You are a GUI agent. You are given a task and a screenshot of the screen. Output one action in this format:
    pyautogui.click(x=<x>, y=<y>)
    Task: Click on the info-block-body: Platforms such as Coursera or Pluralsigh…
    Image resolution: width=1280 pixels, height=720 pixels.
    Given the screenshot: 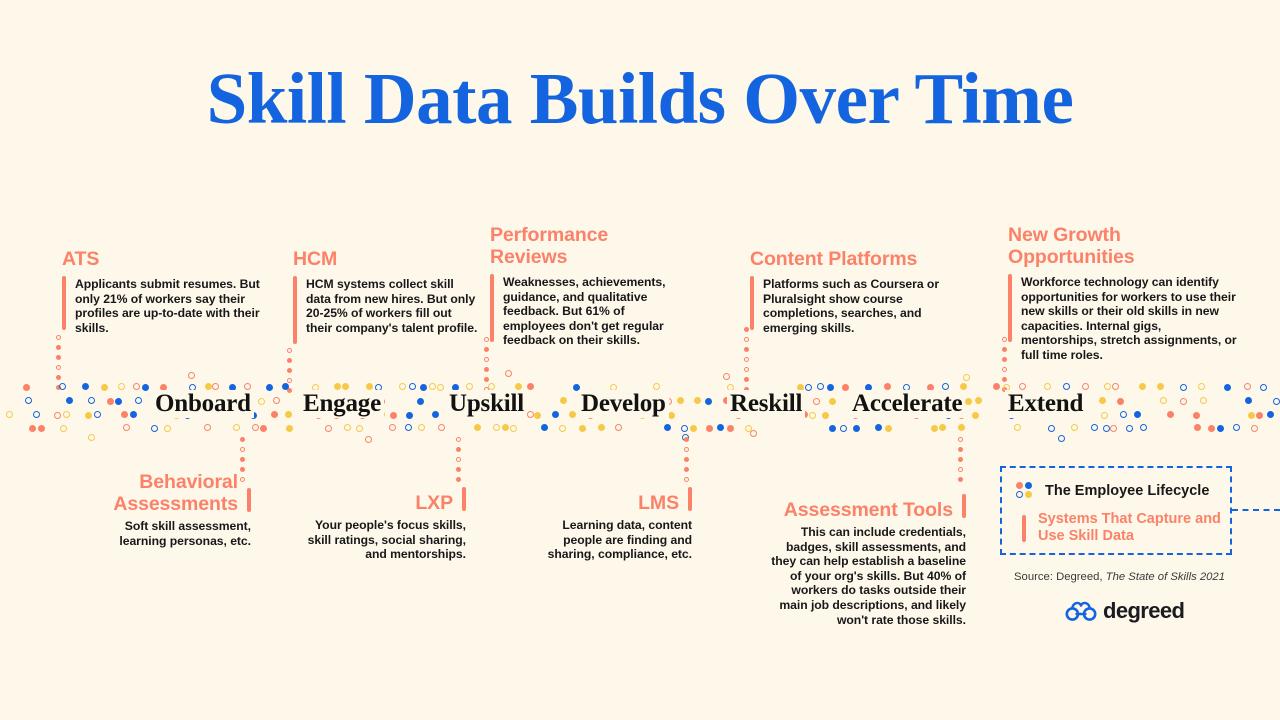 What is the action you would take?
    pyautogui.click(x=851, y=306)
    